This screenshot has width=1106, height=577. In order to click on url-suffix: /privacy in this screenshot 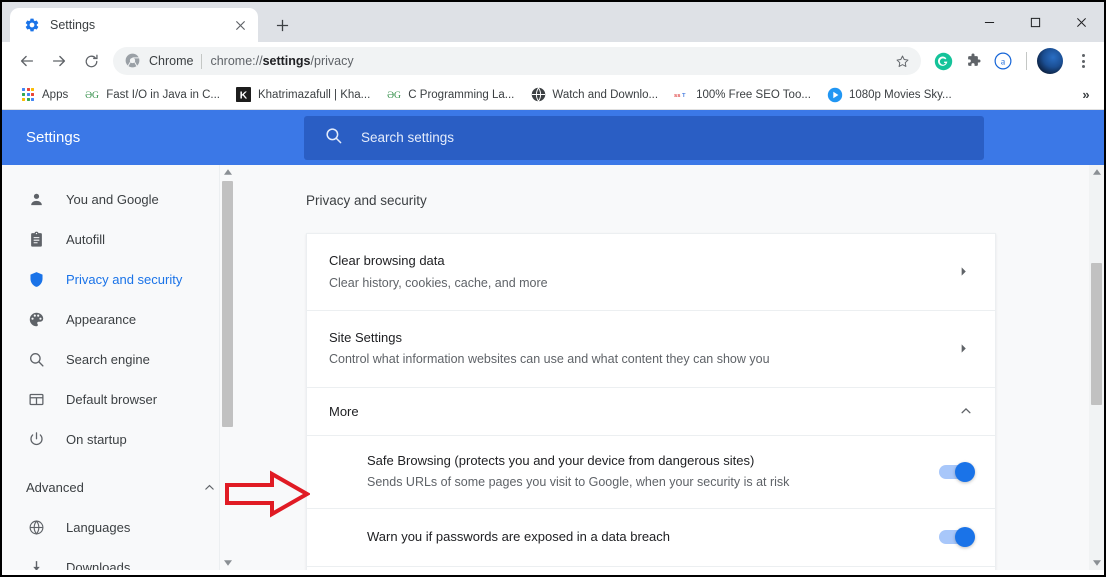, I will do `click(332, 61)`.